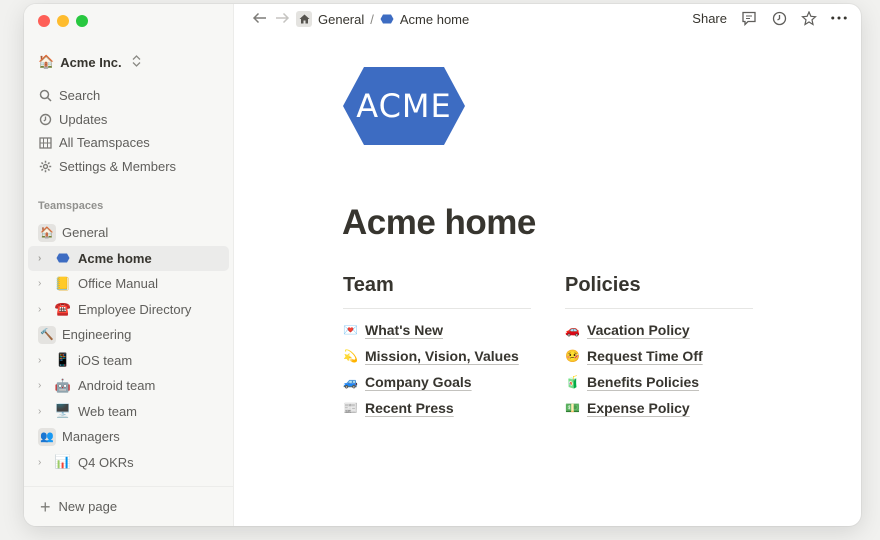  Describe the element at coordinates (82, 21) in the screenshot. I see `zoom-window-button` at that location.